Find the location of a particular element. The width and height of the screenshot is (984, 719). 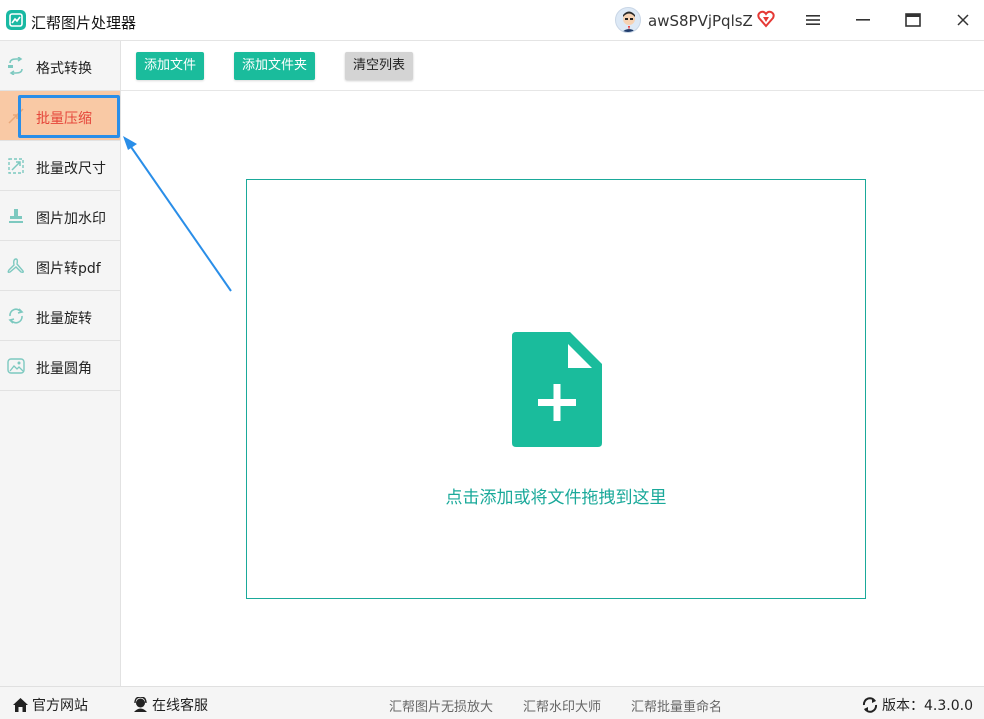

sidebar-item-label: 批量圆角 is located at coordinates (64, 369).